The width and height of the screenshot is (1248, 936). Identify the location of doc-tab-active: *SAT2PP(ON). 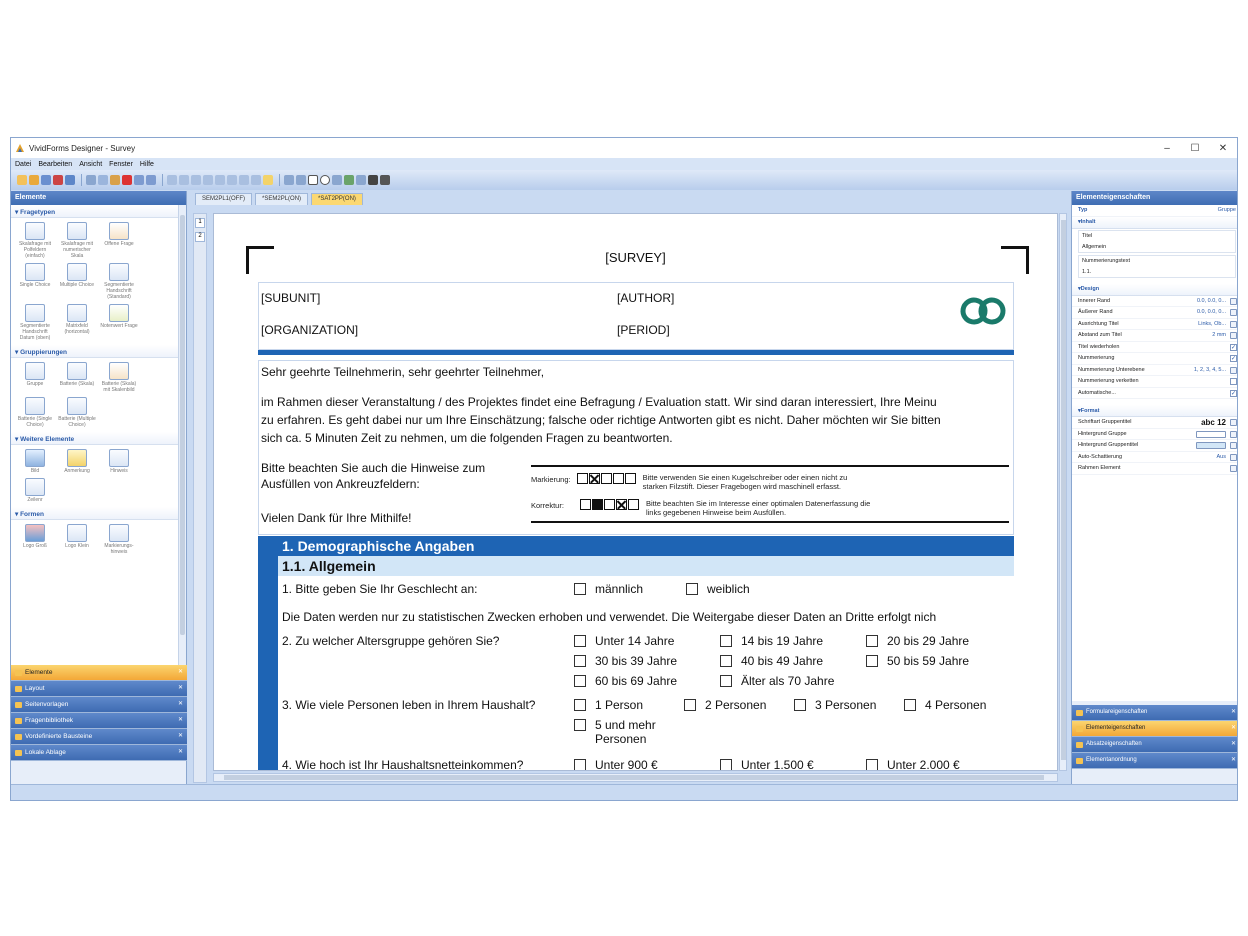
(337, 199).